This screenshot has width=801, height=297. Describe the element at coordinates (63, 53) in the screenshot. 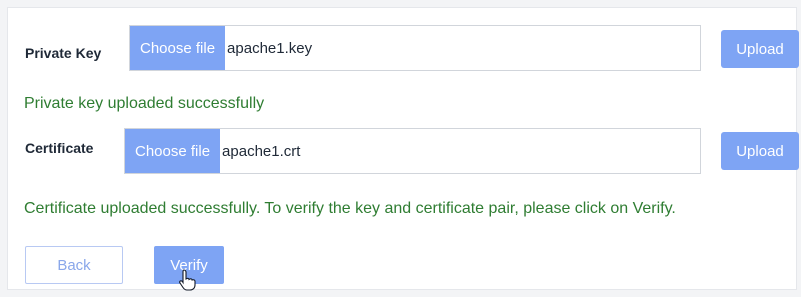

I see `private-key-label: Private Key` at that location.